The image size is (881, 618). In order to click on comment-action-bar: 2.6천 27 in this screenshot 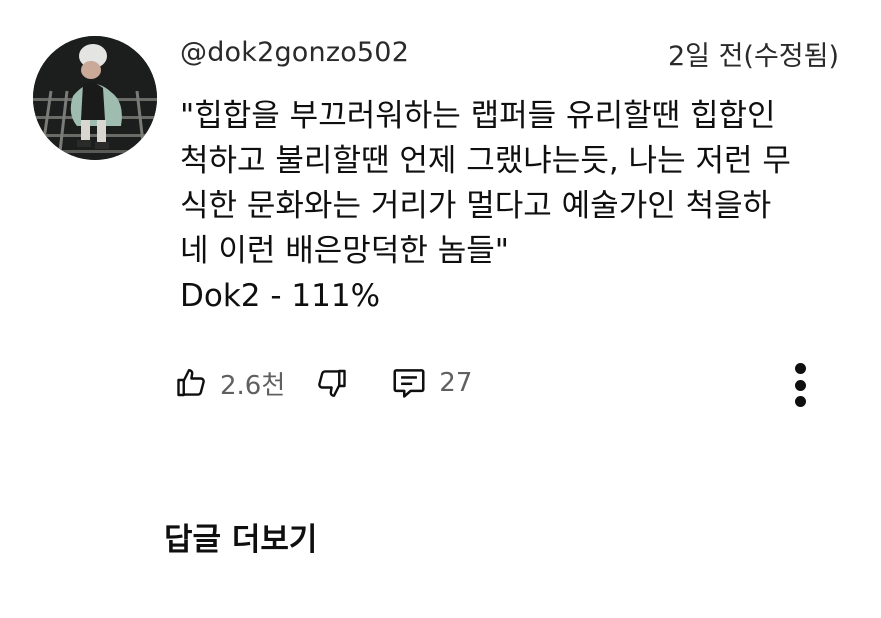, I will do `click(323, 383)`.